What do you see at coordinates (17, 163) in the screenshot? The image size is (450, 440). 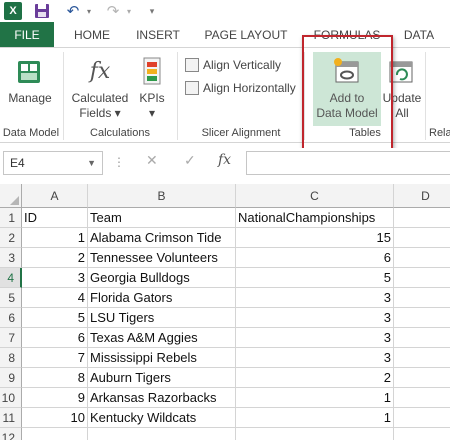 I see `name-box-value: E4` at bounding box center [17, 163].